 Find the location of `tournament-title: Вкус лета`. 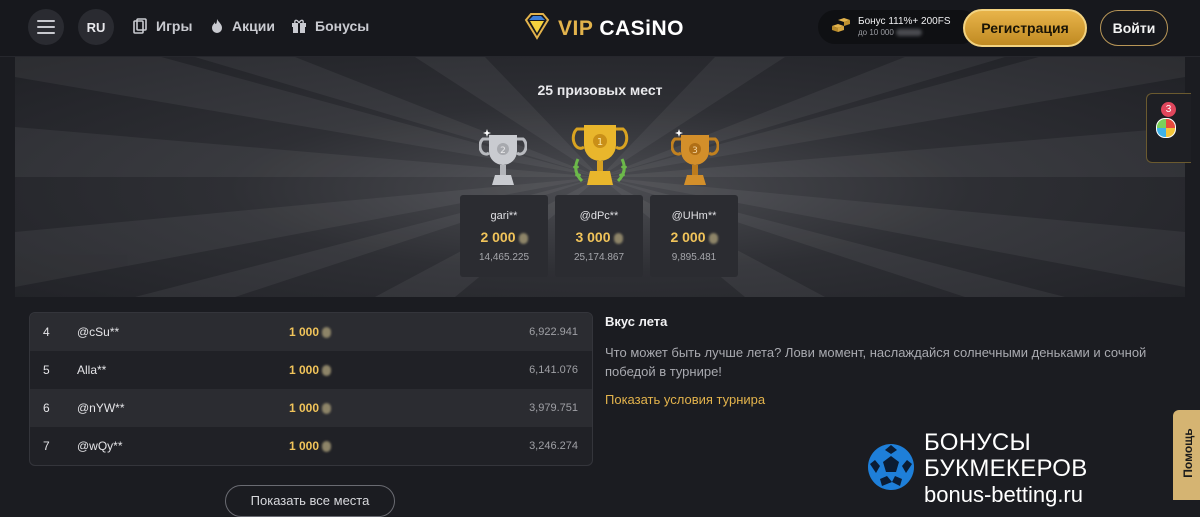

tournament-title: Вкус лета is located at coordinates (636, 321).